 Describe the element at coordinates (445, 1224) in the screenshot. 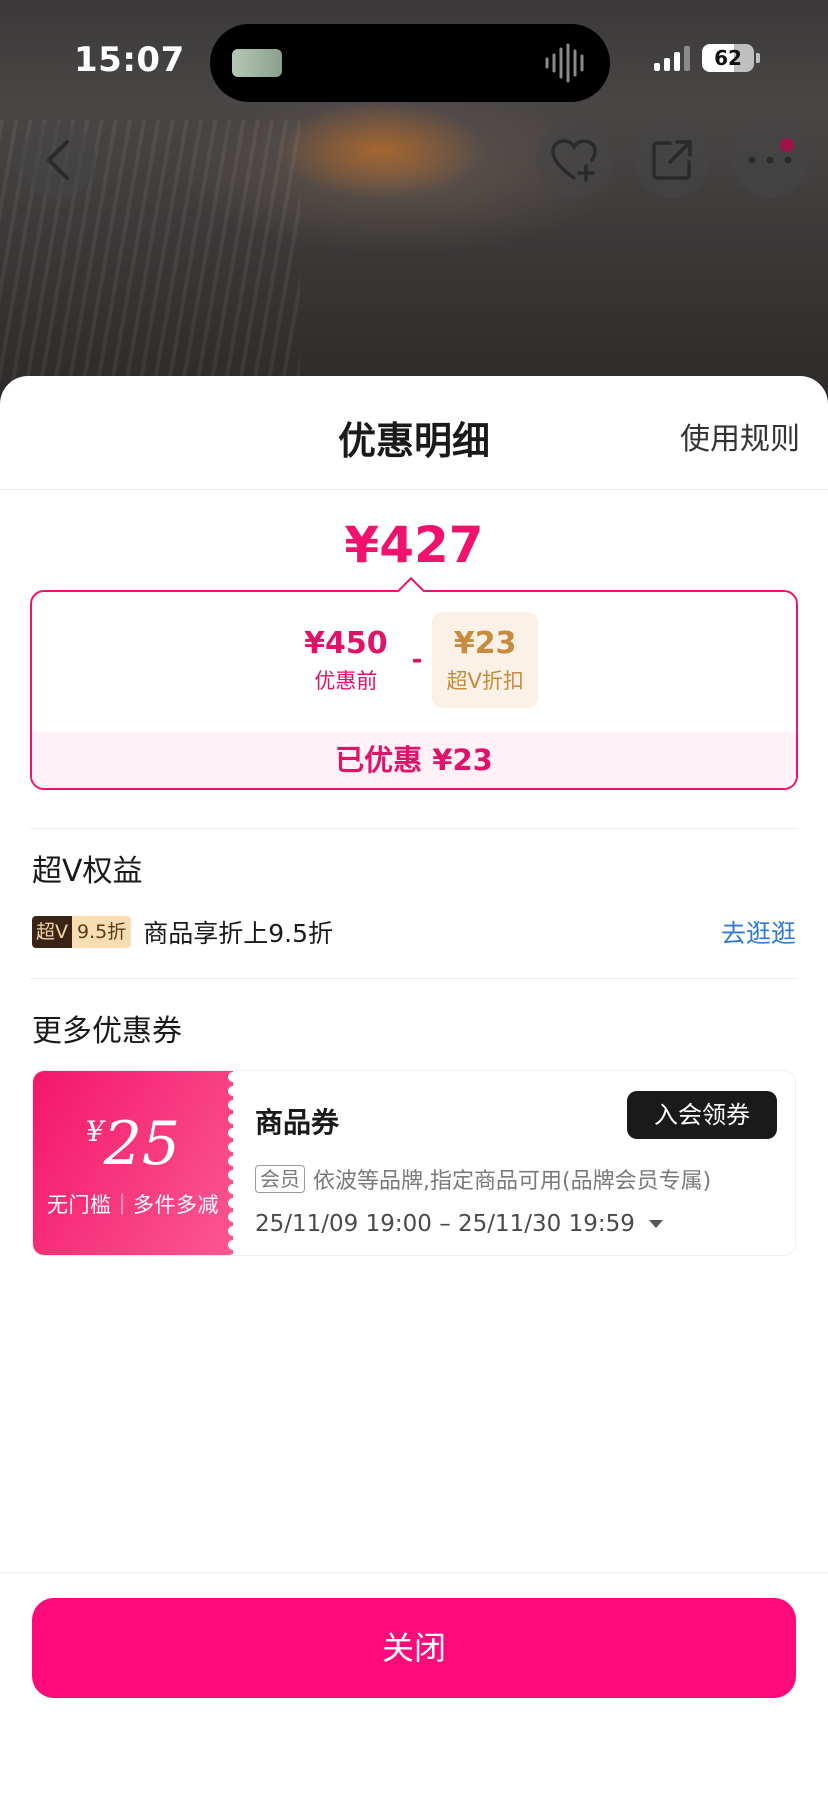

I see `coupon-validity: 25/11/09 19:00 – 25/11/30 19:59` at that location.